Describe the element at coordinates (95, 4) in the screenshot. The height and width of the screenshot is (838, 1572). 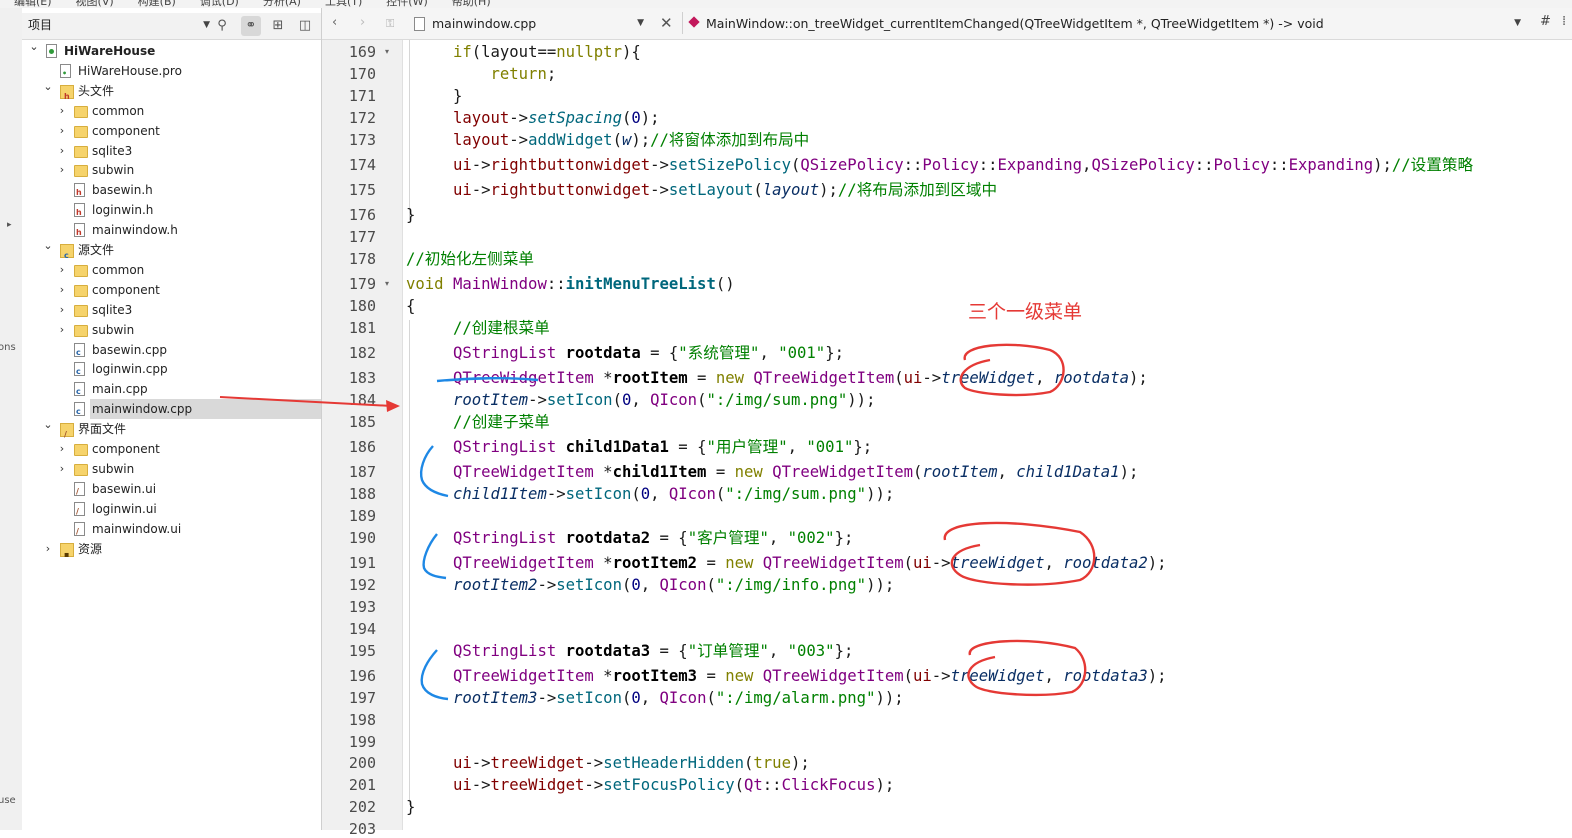
I see `menu-item: 视图(V)` at that location.